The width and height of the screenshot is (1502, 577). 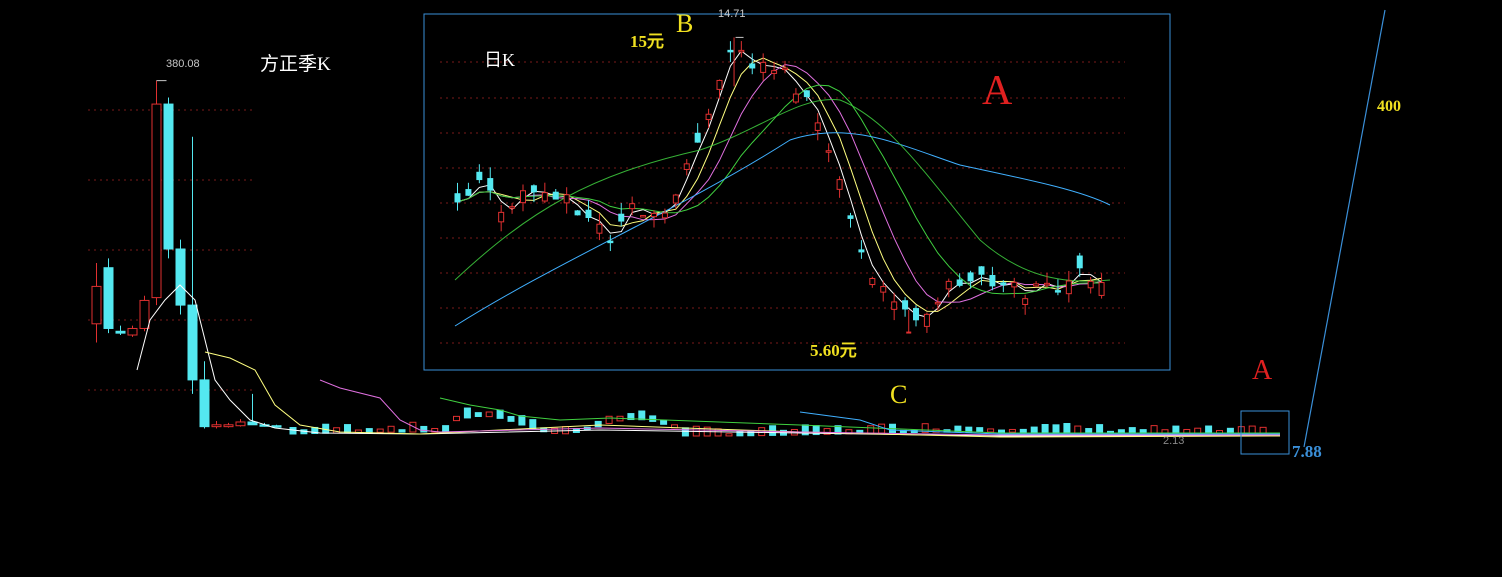 What do you see at coordinates (684, 23) in the screenshot?
I see `label-point-b: B` at bounding box center [684, 23].